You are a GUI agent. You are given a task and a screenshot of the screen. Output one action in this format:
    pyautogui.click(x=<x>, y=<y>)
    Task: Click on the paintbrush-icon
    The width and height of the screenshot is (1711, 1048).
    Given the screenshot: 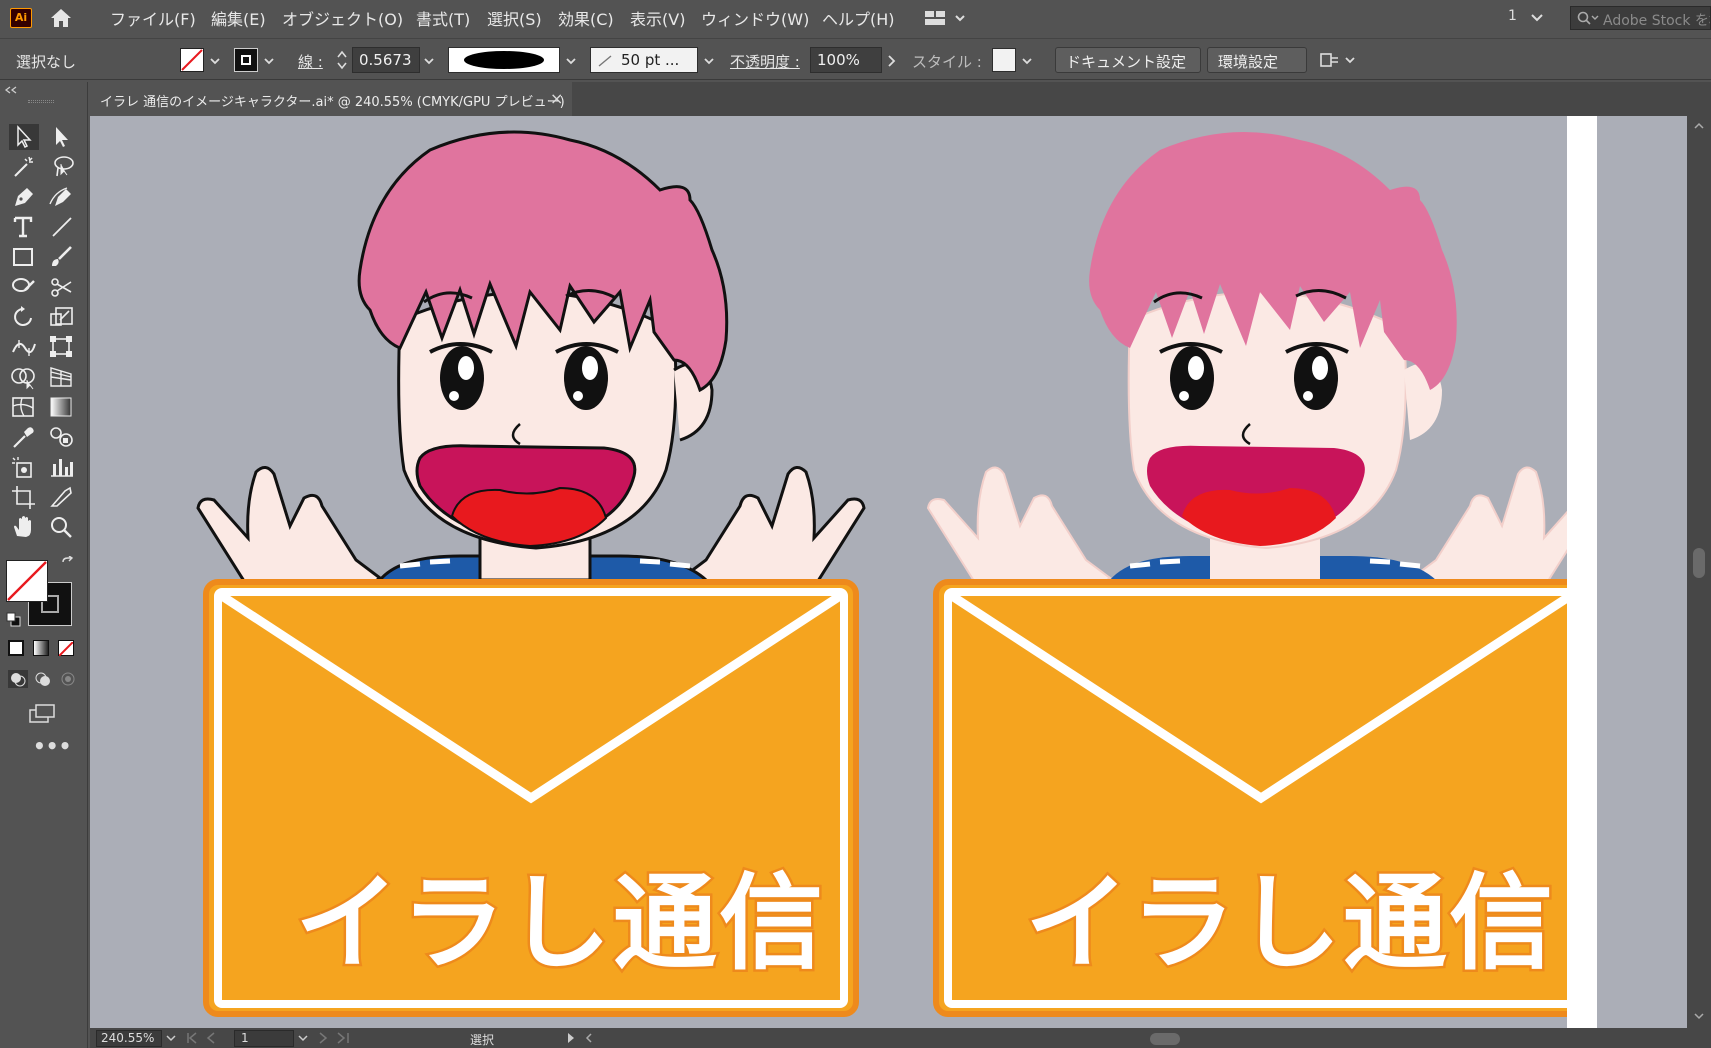 What is the action you would take?
    pyautogui.click(x=62, y=256)
    